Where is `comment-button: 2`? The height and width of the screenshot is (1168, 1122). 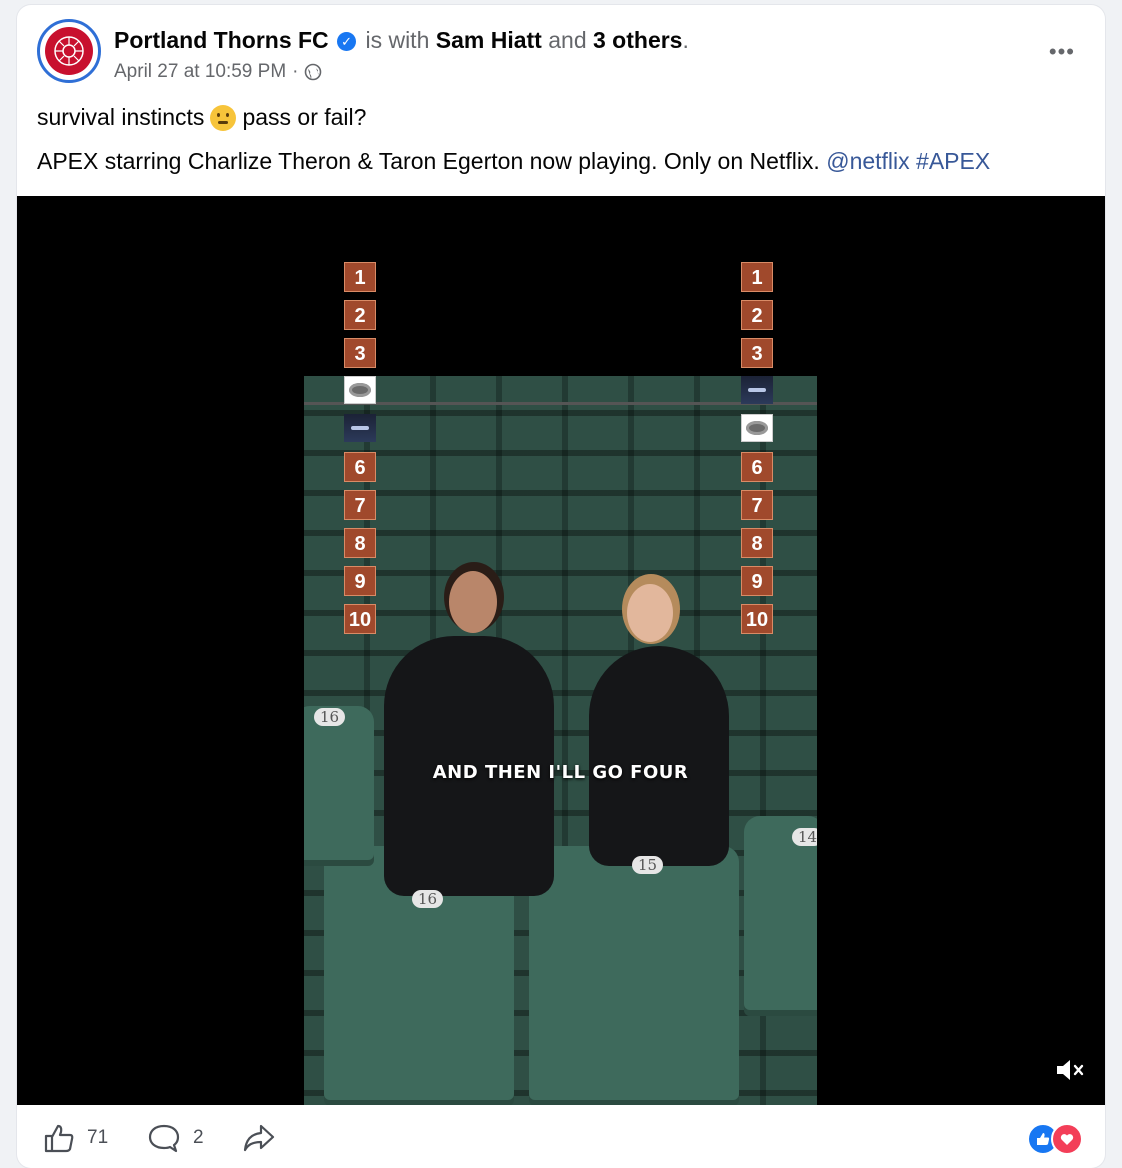
comment-button: 2 is located at coordinates (175, 1138).